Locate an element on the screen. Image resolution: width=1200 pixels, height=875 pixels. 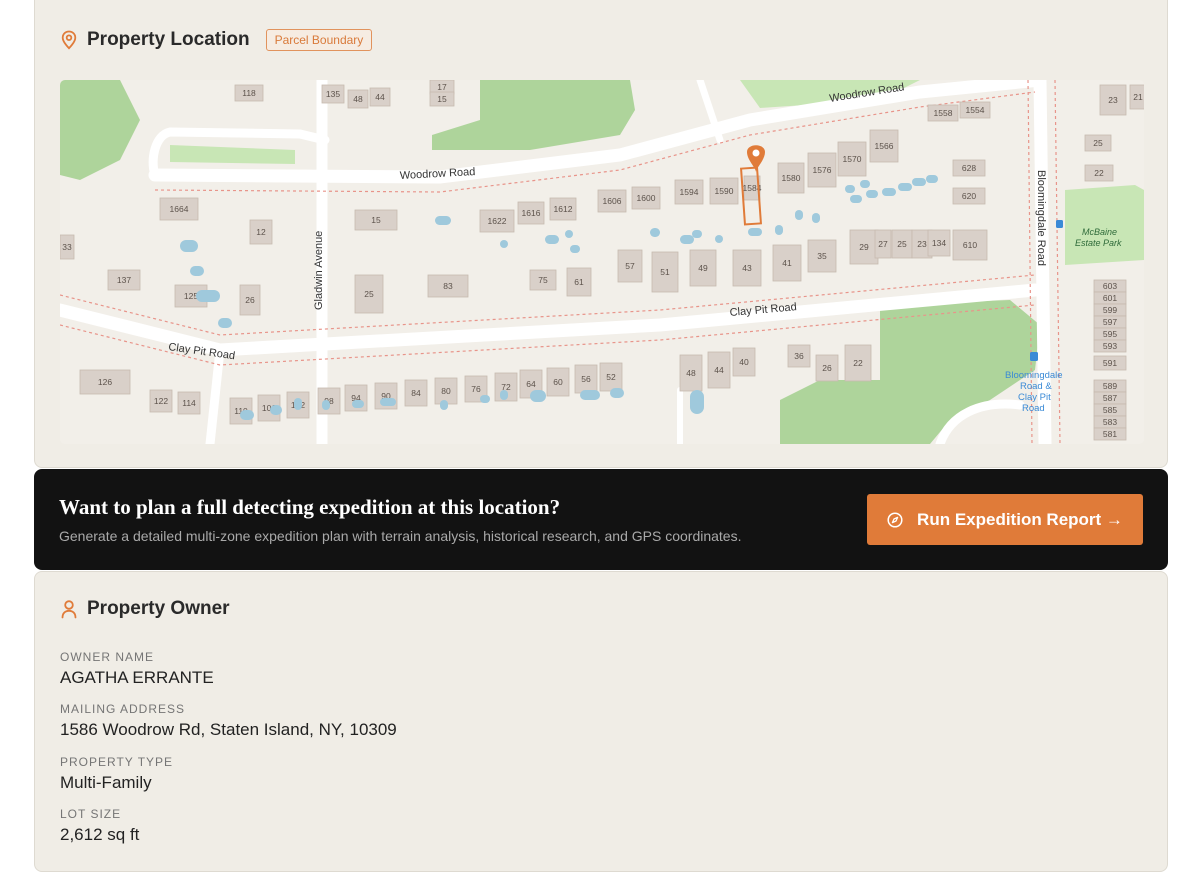
house-number-label: 25 is located at coordinates (369, 294).